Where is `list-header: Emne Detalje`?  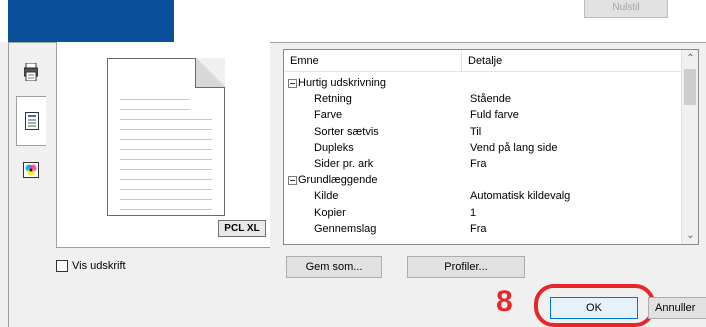 list-header: Emne Detalje is located at coordinates (483, 61).